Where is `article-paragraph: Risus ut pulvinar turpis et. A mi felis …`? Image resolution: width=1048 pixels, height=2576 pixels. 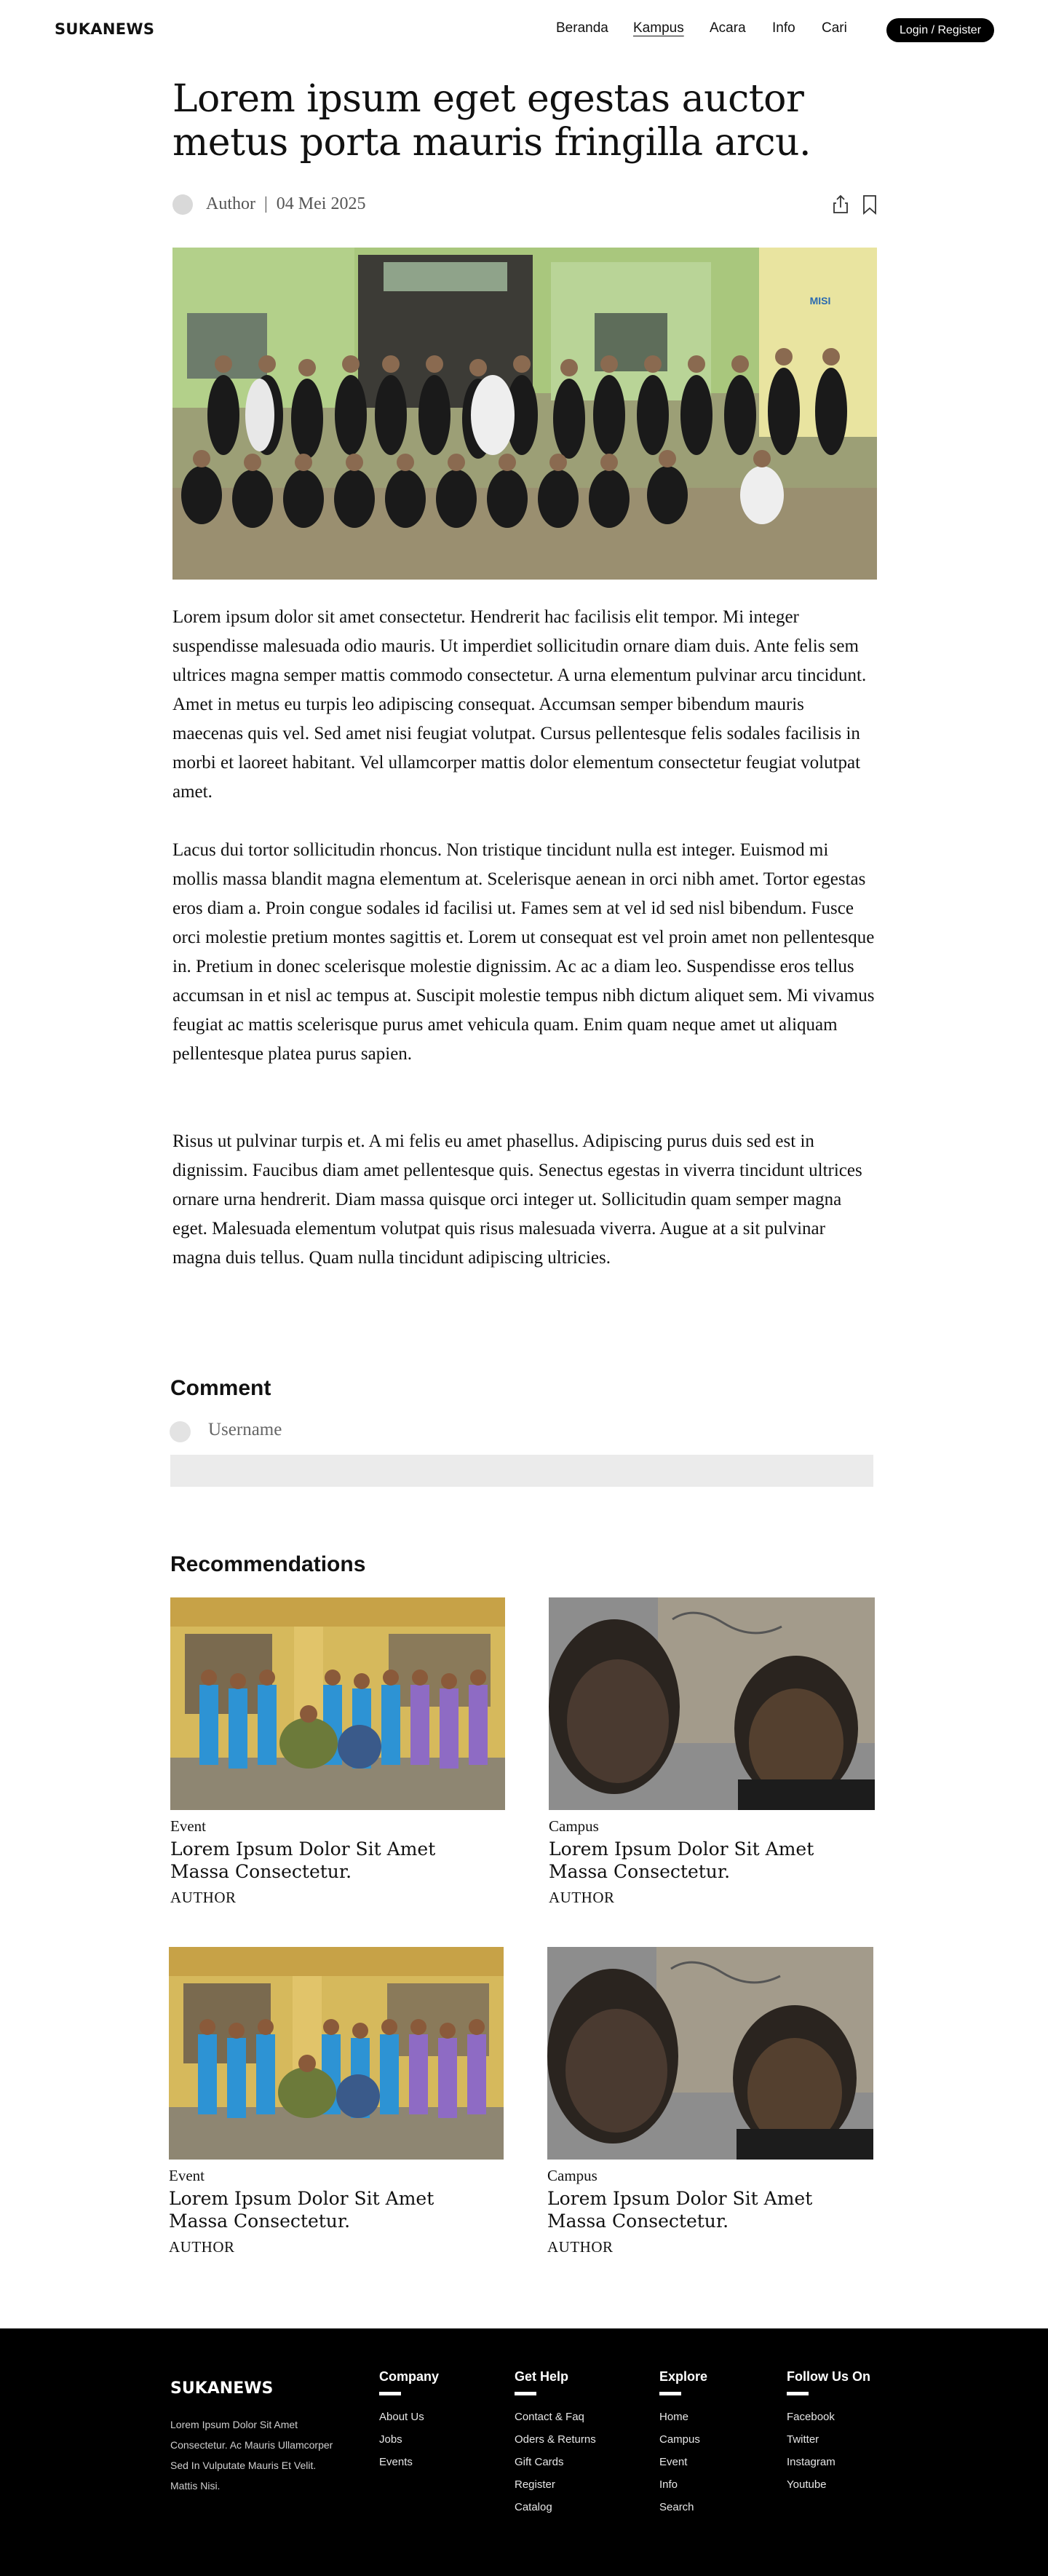 article-paragraph: Risus ut pulvinar turpis et. A mi felis … is located at coordinates (517, 1199).